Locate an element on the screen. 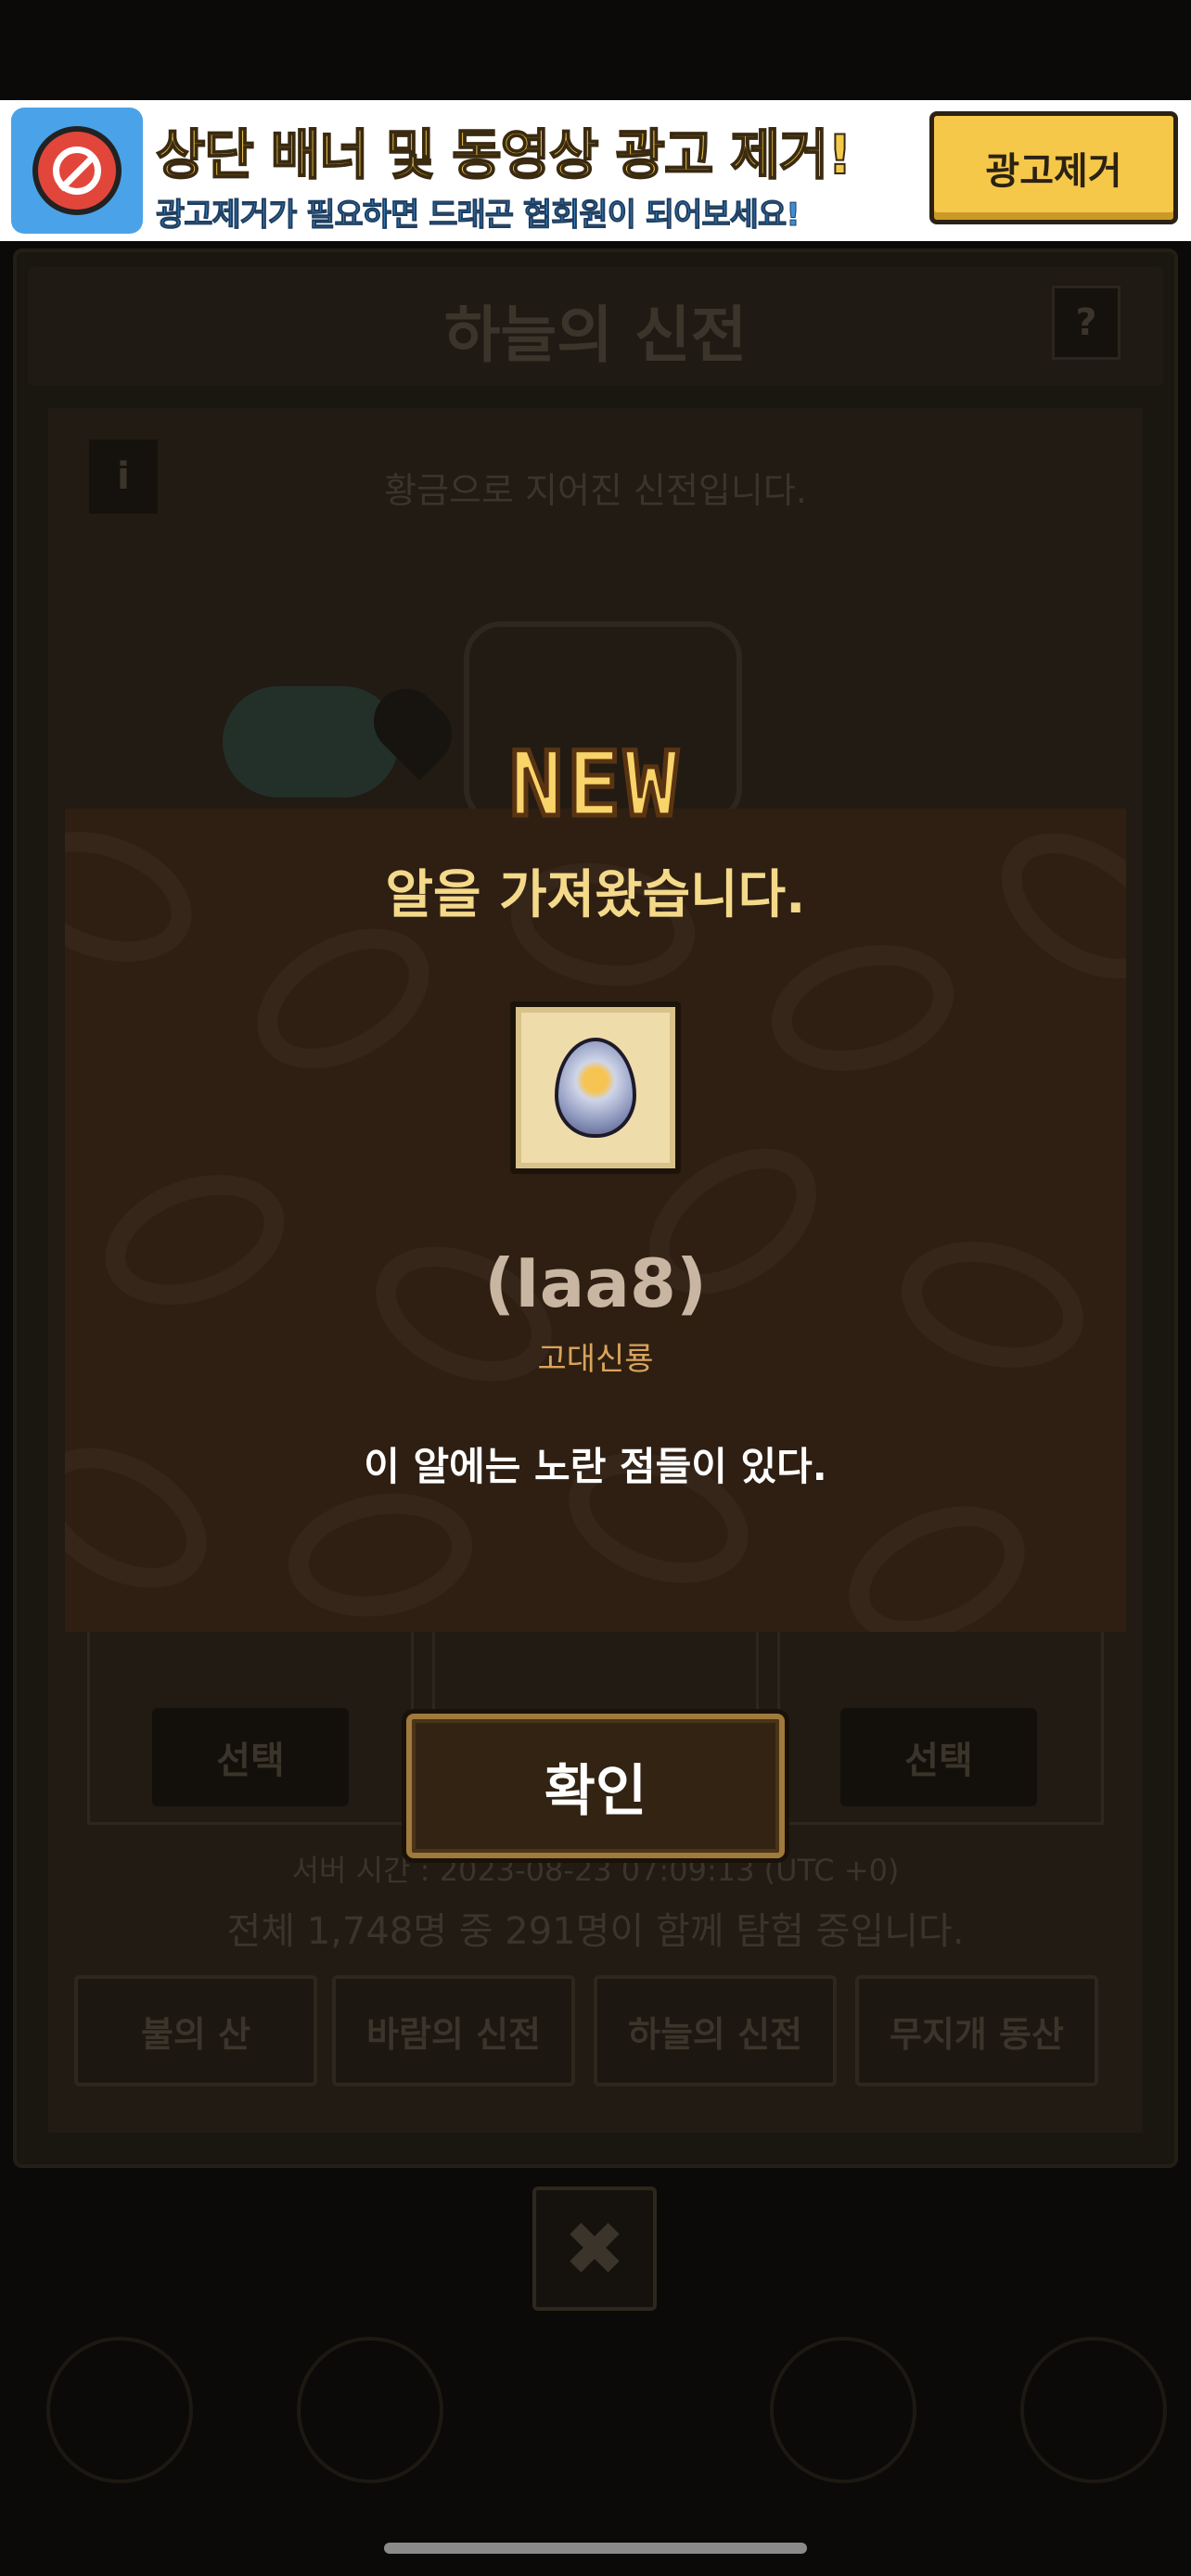 The image size is (1191, 2576). dialog-title: 알을 가져왔습니다. is located at coordinates (595, 895).